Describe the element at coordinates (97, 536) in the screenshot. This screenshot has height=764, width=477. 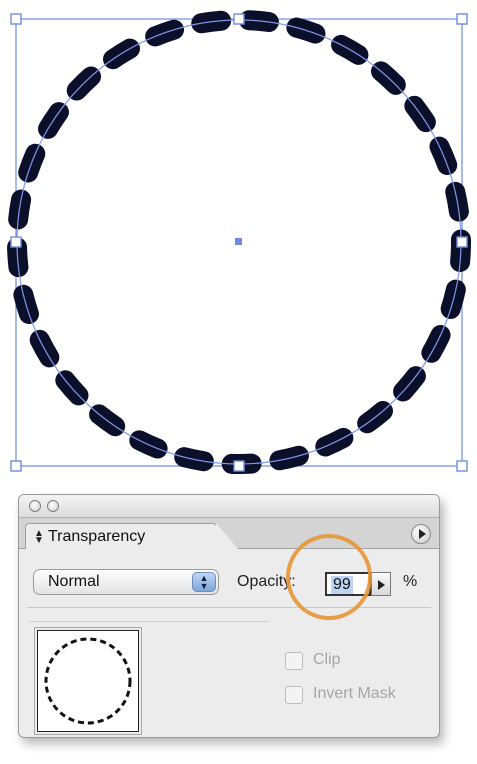
I see `tab-label: Transparency` at that location.